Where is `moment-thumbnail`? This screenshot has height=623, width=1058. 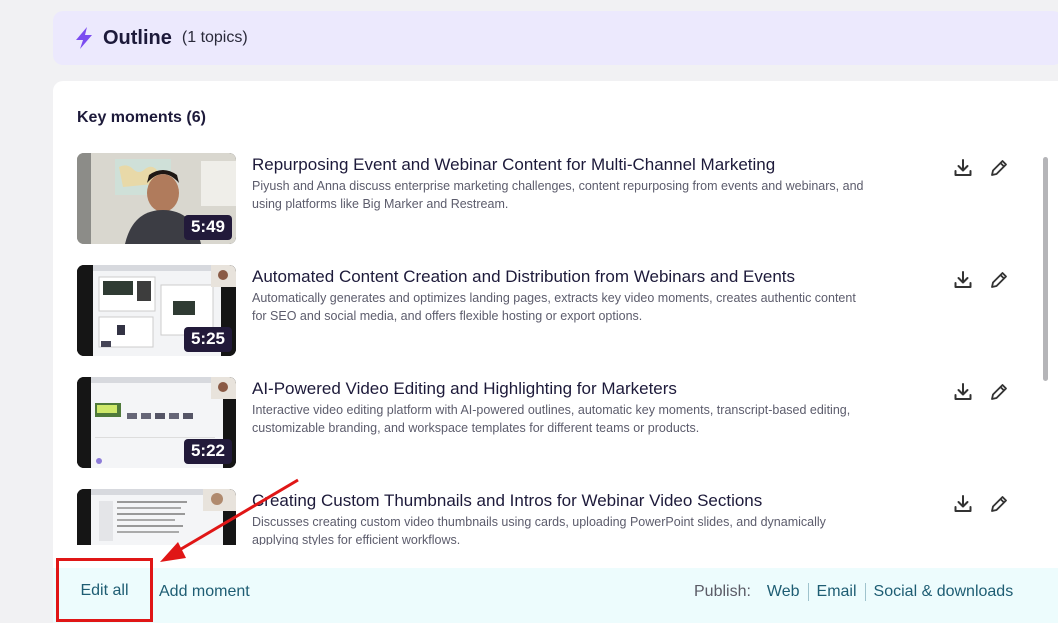 moment-thumbnail is located at coordinates (156, 517).